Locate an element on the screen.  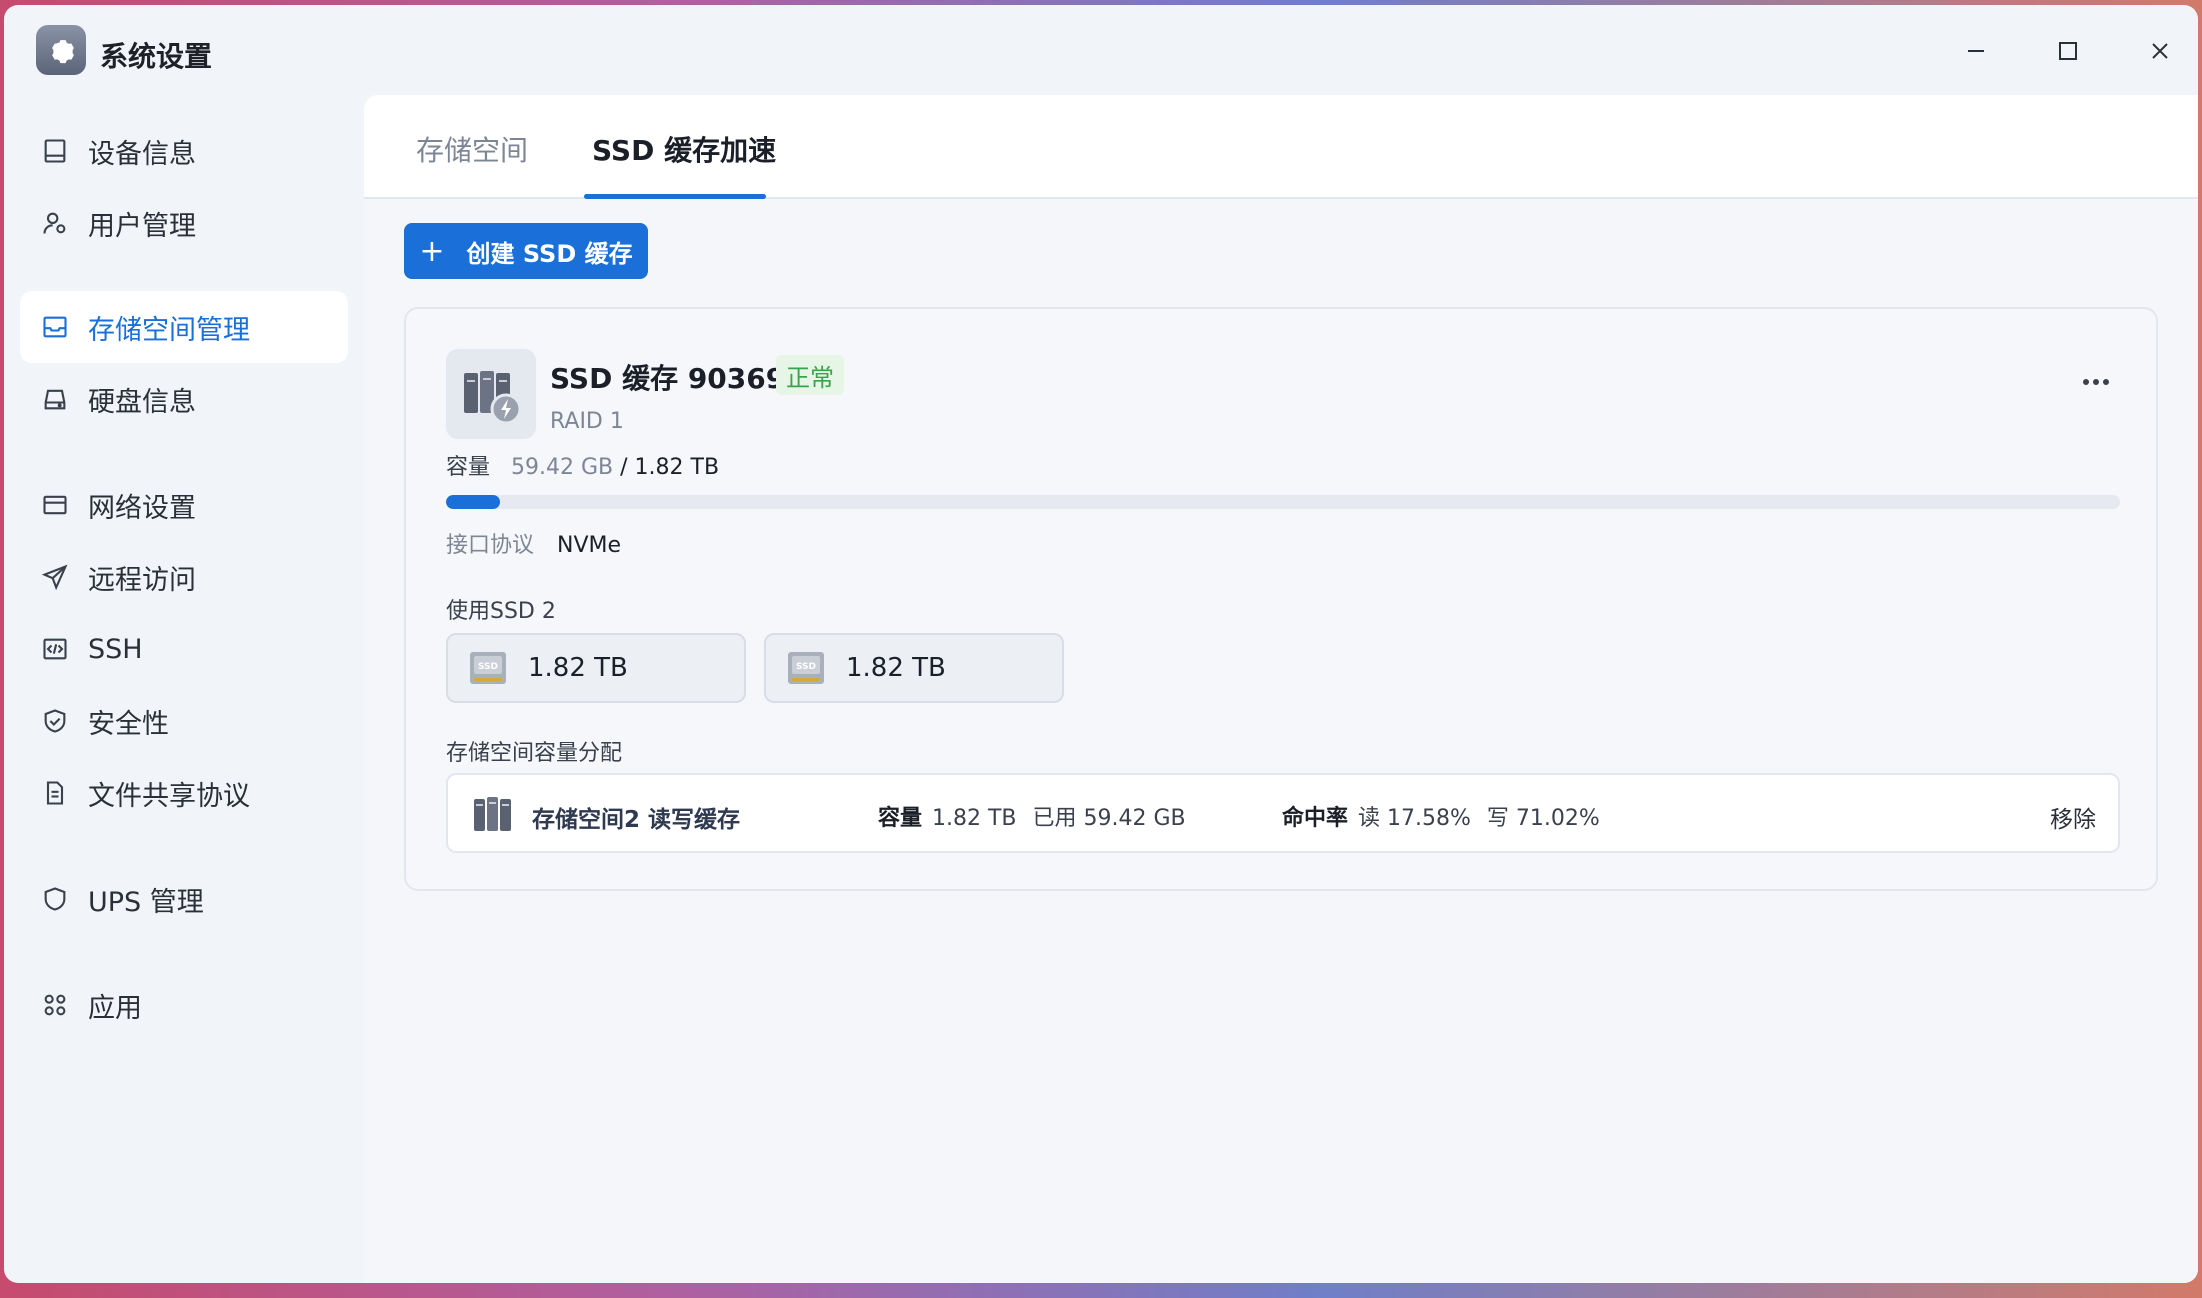
maximize-icon is located at coordinates (2068, 51).